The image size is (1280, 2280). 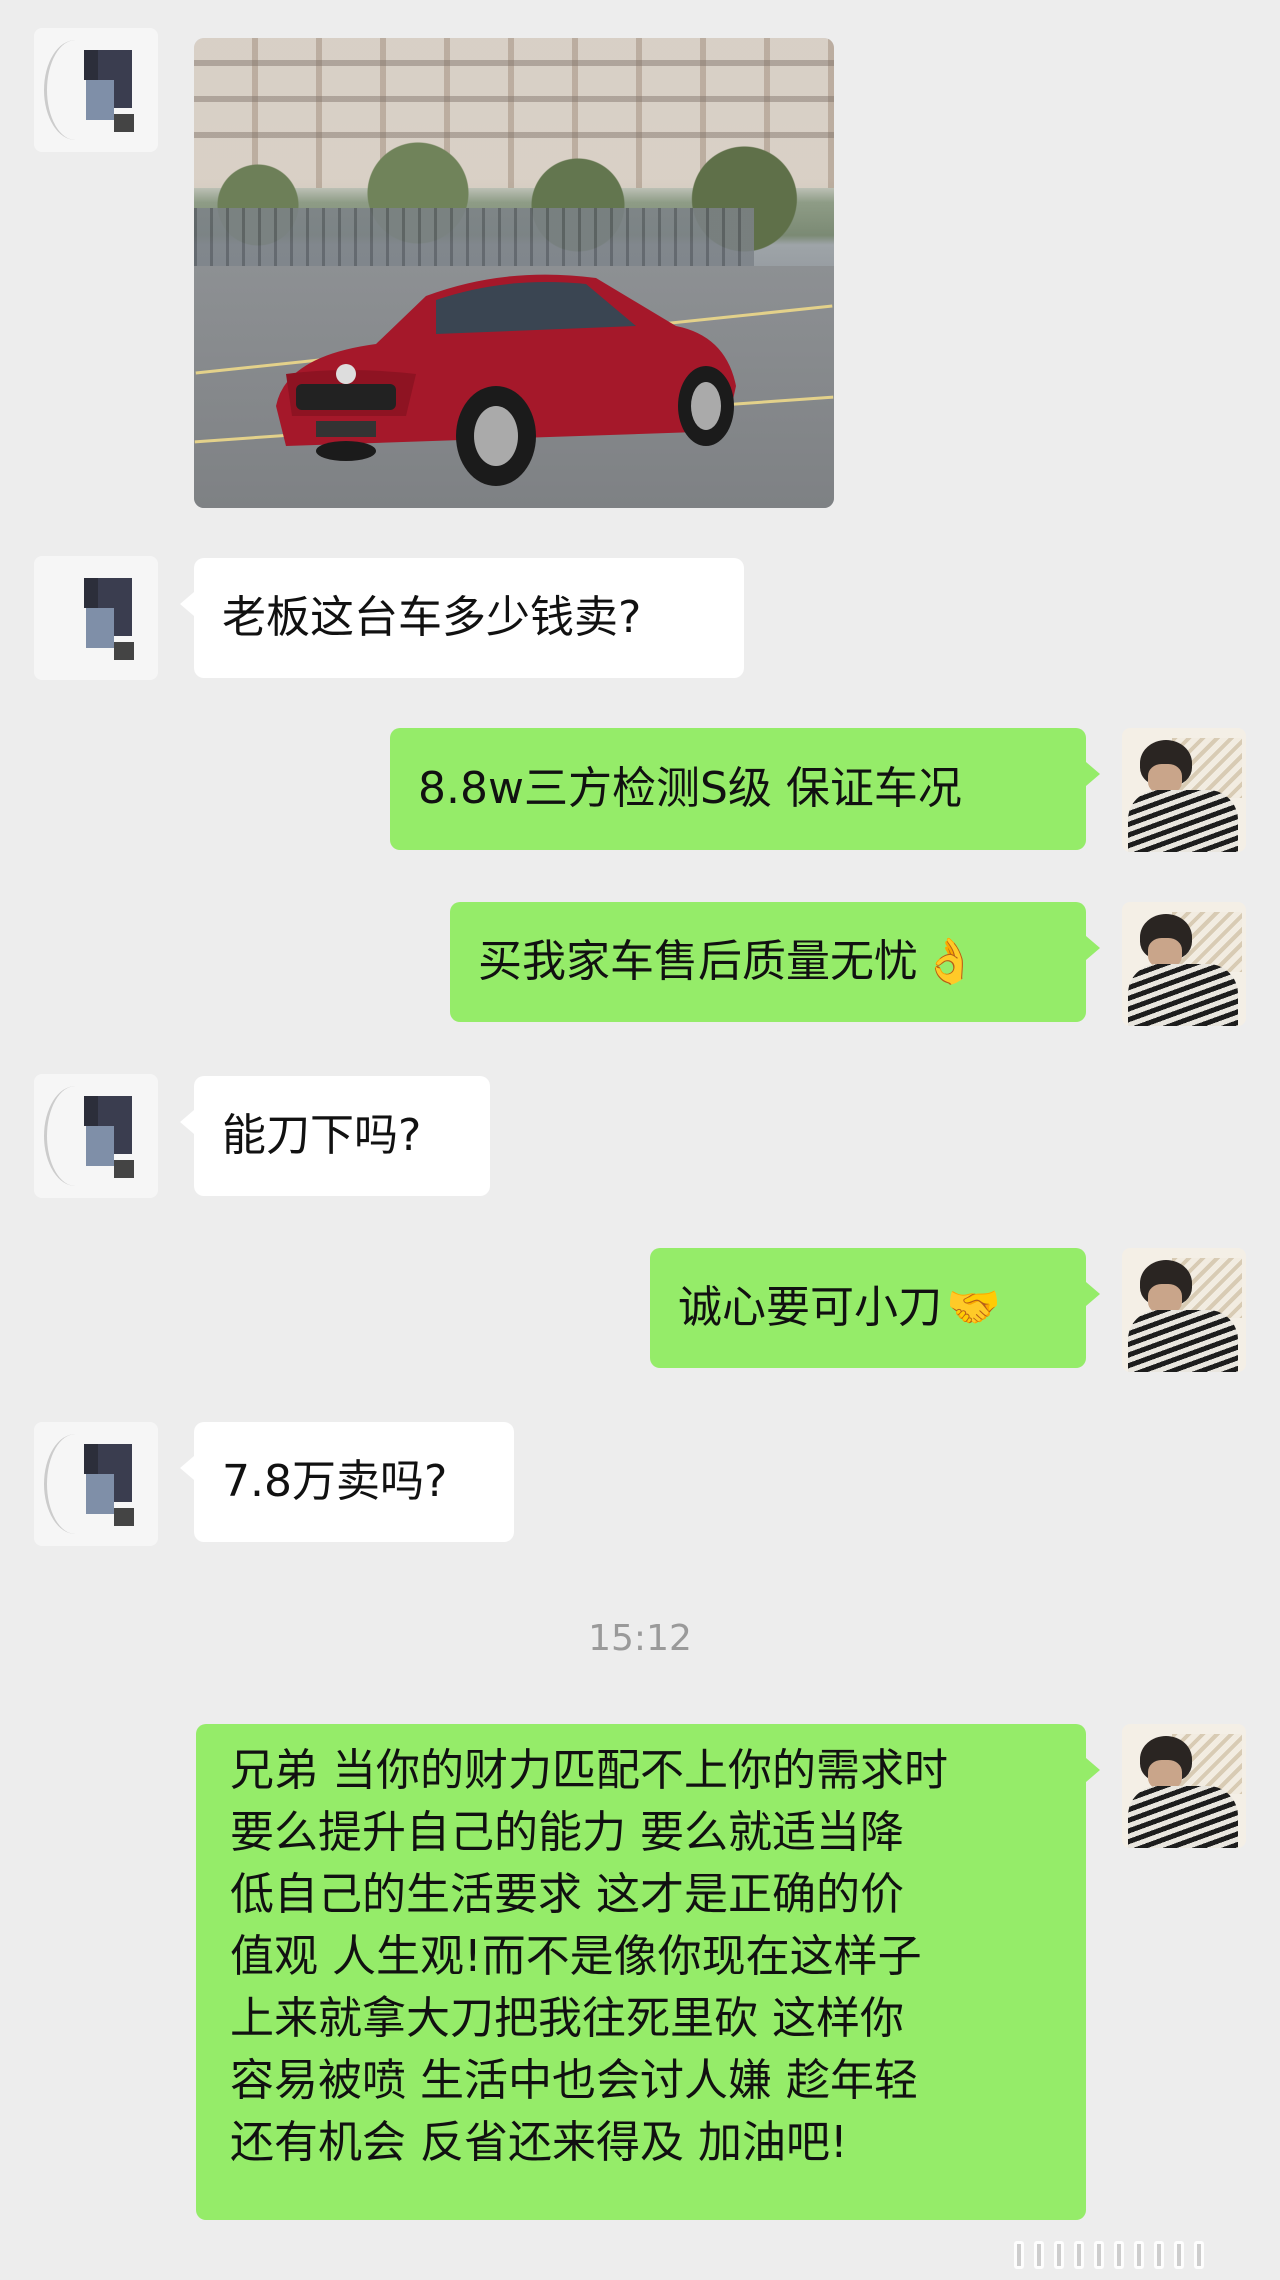 I want to click on handshake-emoji: 🤝, so click(x=973, y=1307).